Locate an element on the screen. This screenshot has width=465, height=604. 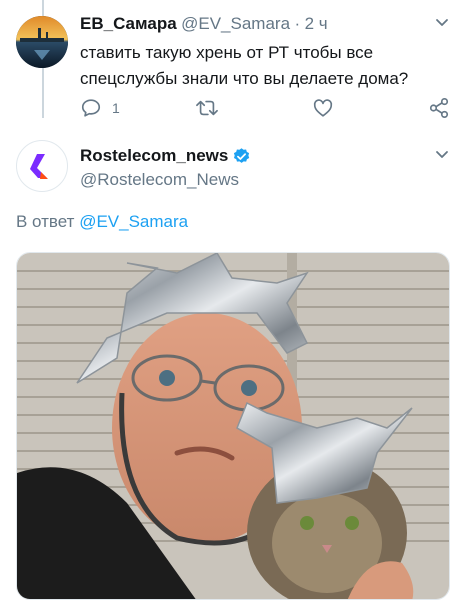
user-handle: @EV_Samara is located at coordinates (235, 23).